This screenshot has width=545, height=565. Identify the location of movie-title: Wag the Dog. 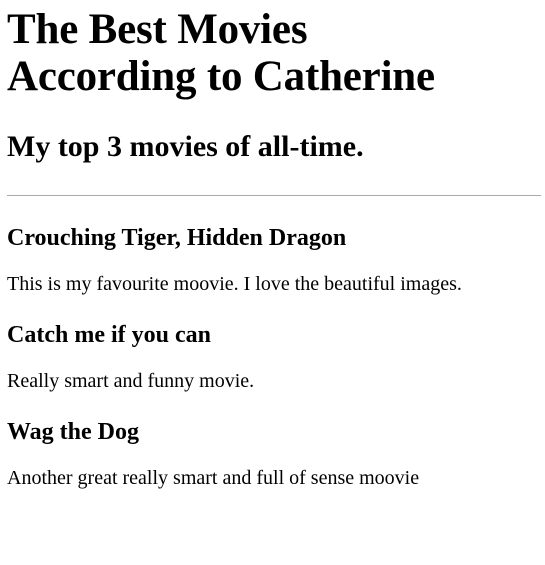
(73, 432).